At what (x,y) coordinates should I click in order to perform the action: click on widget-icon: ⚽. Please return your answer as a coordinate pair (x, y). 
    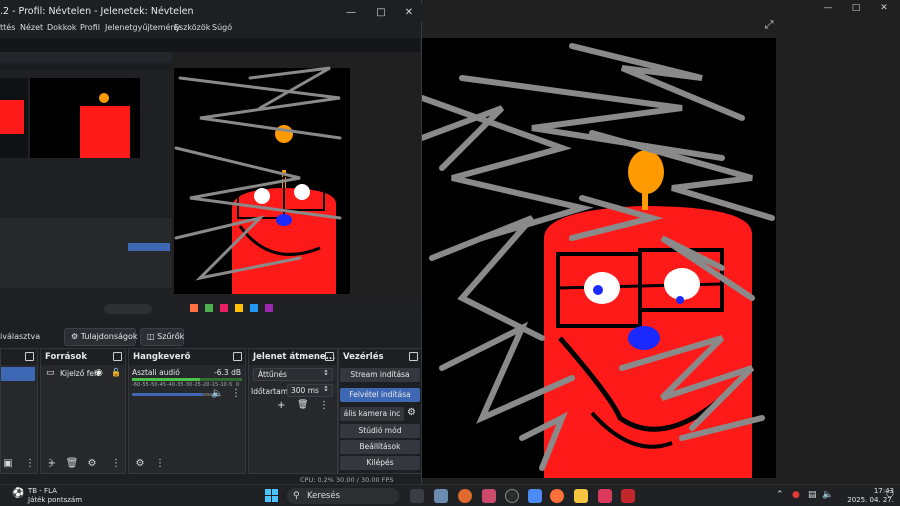
    Looking at the image, I should click on (18, 493).